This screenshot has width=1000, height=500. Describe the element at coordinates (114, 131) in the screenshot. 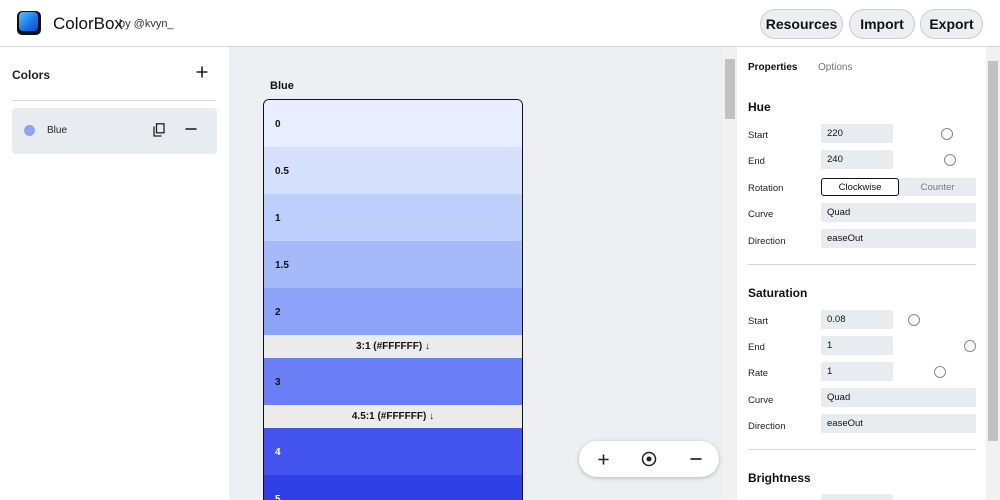

I see `color-list-item: Blue` at that location.